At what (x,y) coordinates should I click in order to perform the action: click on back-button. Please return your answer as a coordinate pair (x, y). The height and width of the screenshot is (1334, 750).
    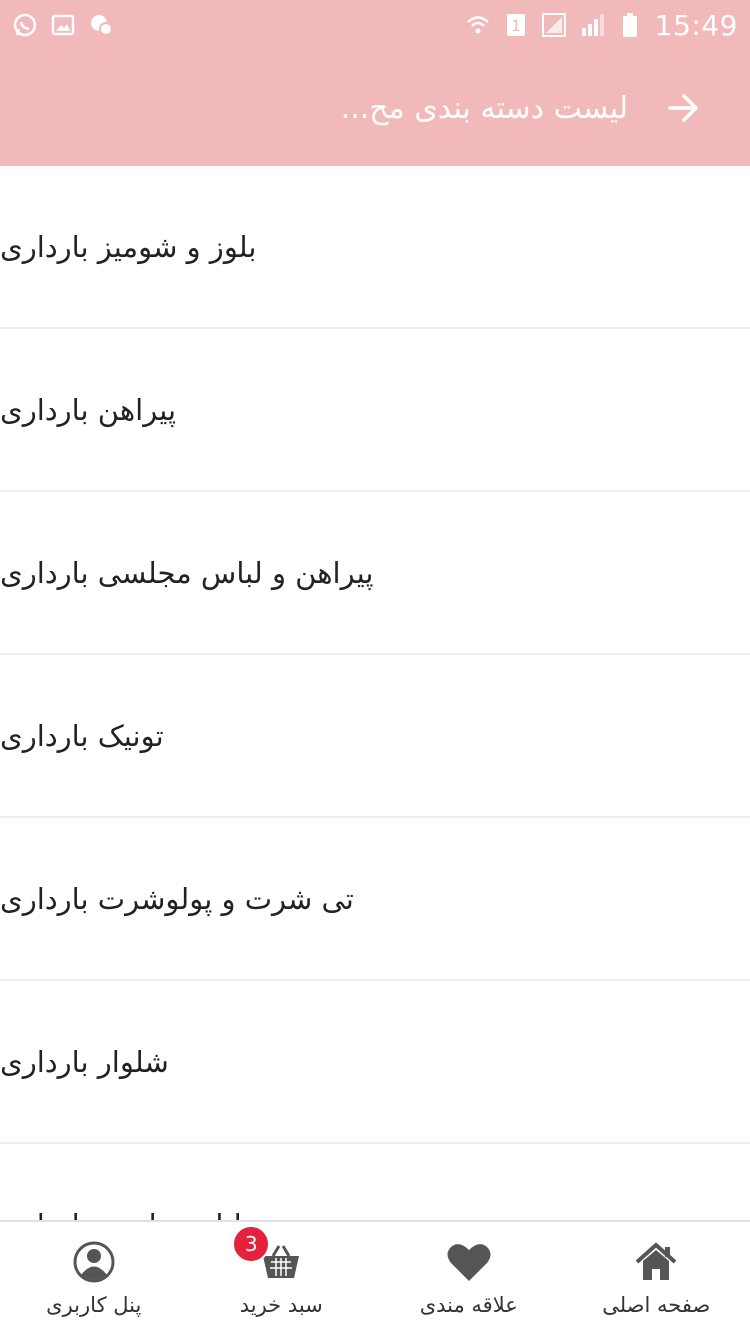
    Looking at the image, I should click on (684, 108).